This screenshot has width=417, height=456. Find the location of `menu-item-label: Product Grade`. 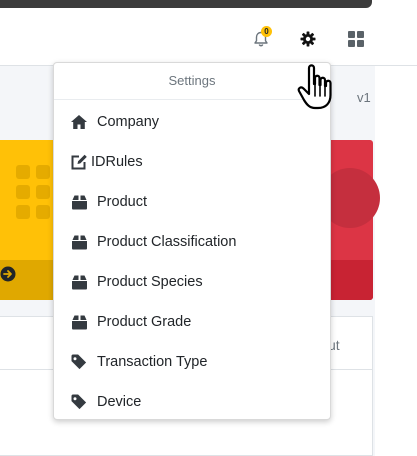

menu-item-label: Product Grade is located at coordinates (144, 322).